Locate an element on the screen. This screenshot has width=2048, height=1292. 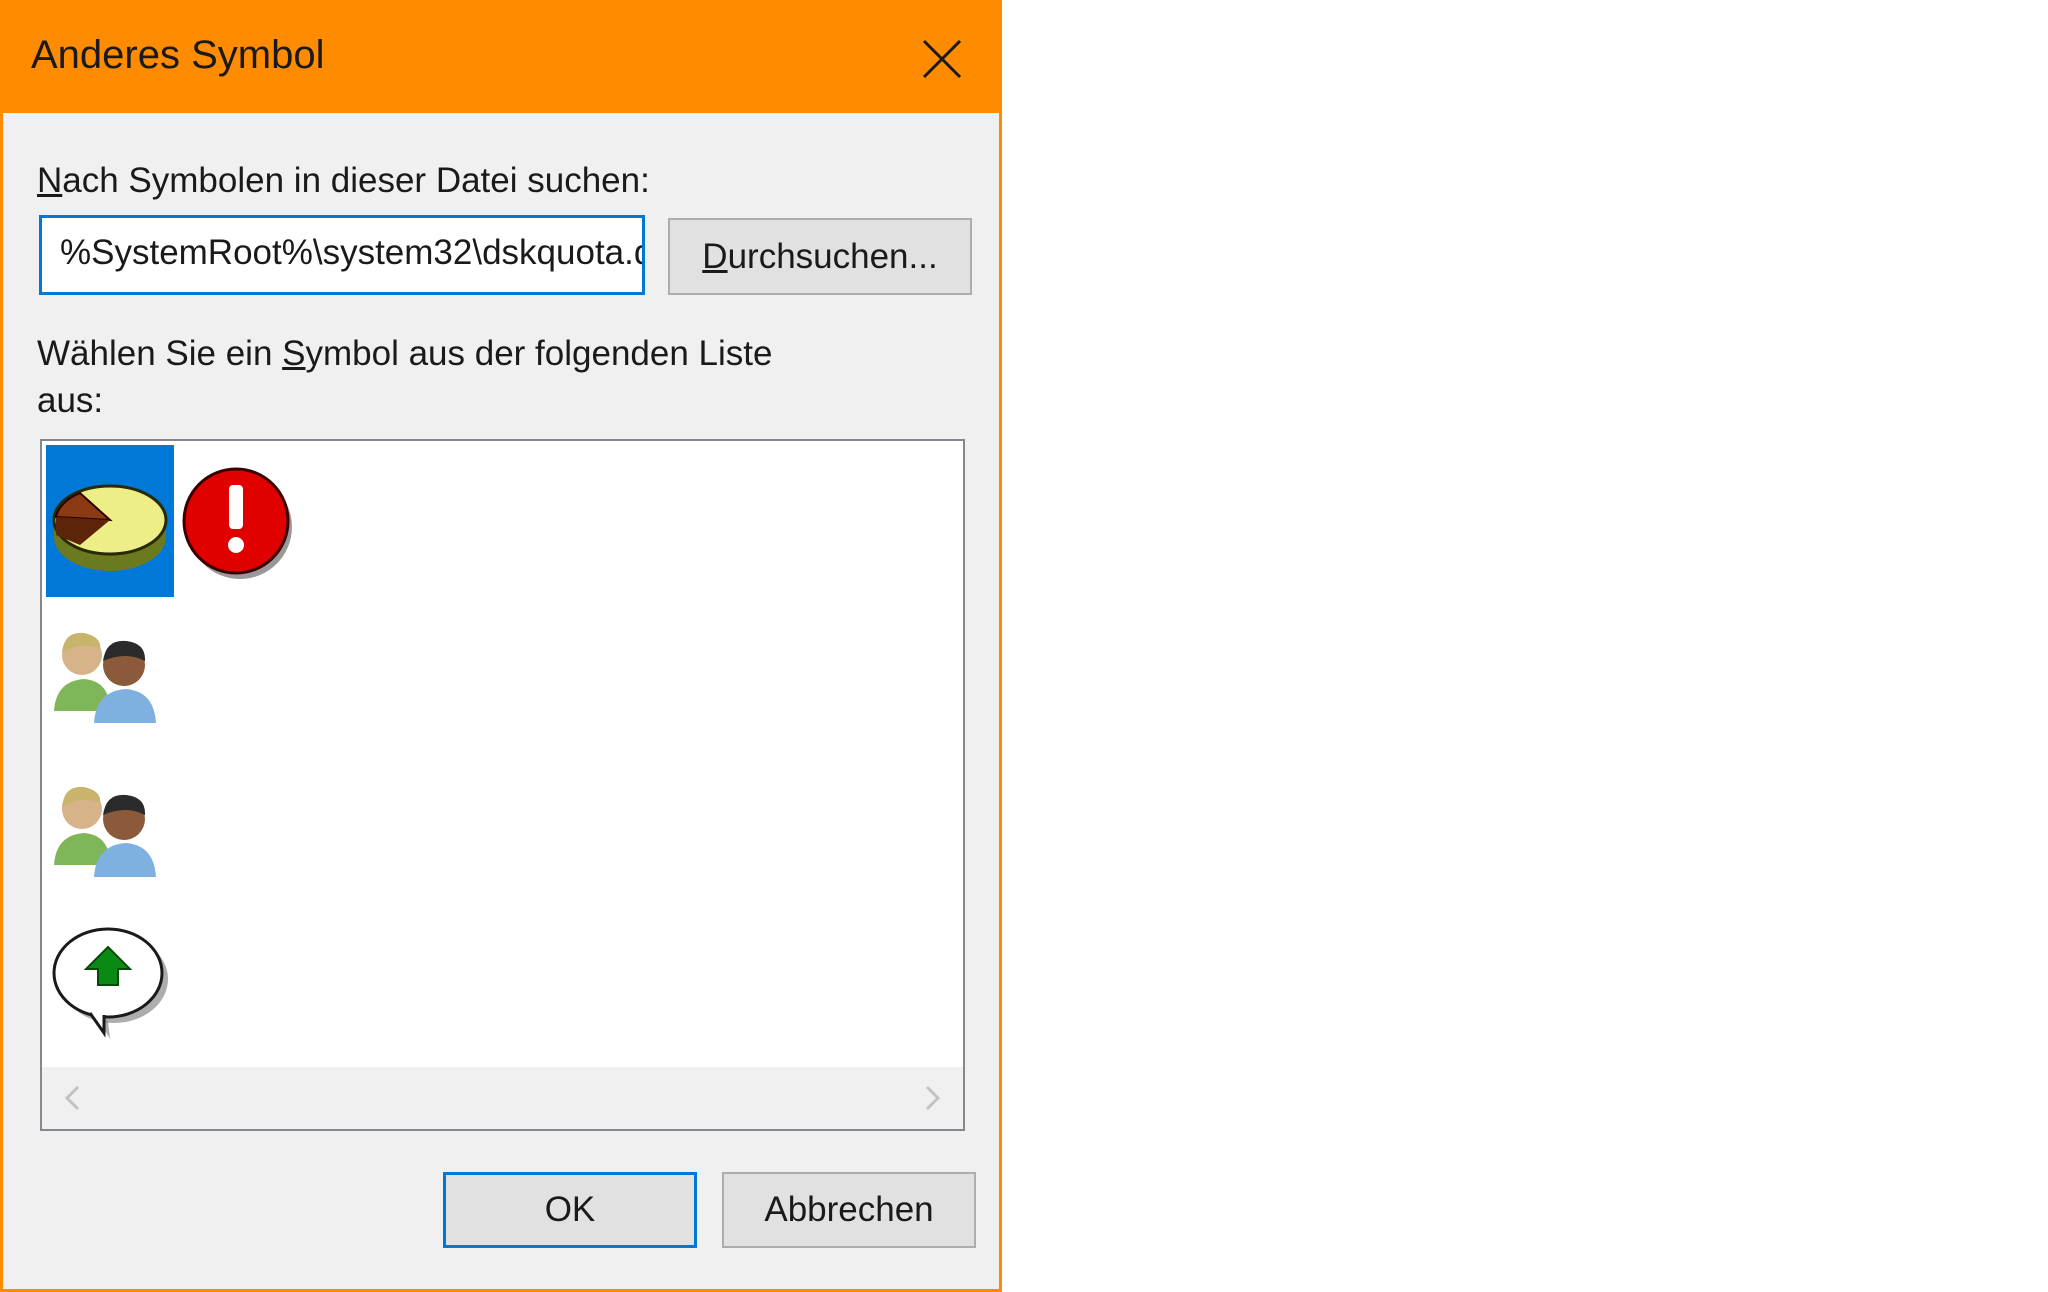
file-path-input: %SystemRoot%\system32\dskquota.dll is located at coordinates (342, 255).